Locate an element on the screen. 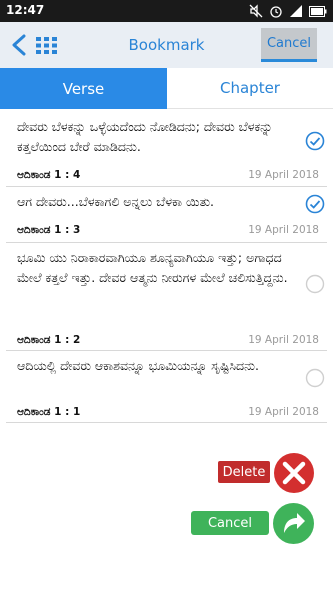 The height and width of the screenshot is (592, 333). book-label: ಆದಿಕಾಂಡ 1 : 4 is located at coordinates (49, 175).